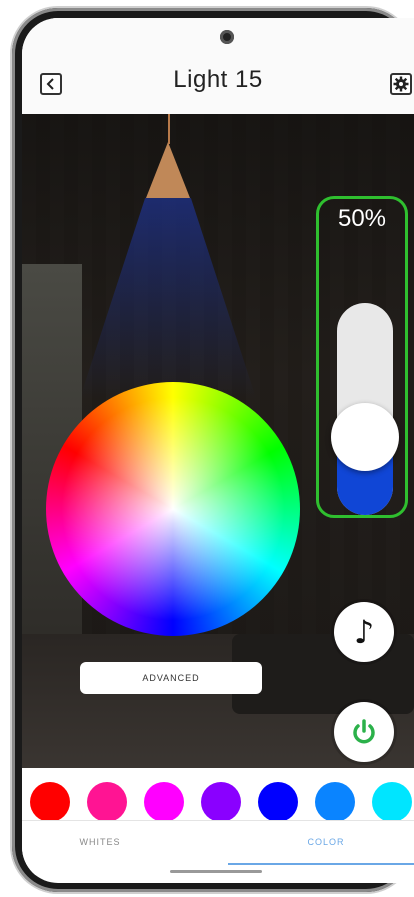 The width and height of the screenshot is (414, 897). I want to click on advanced-button: ADVANCED, so click(171, 678).